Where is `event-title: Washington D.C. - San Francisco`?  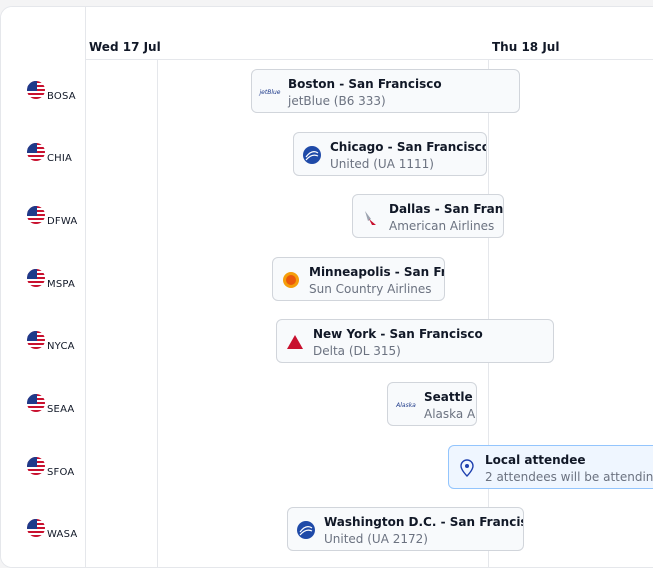
event-title: Washington D.C. - San Francisco is located at coordinates (424, 522).